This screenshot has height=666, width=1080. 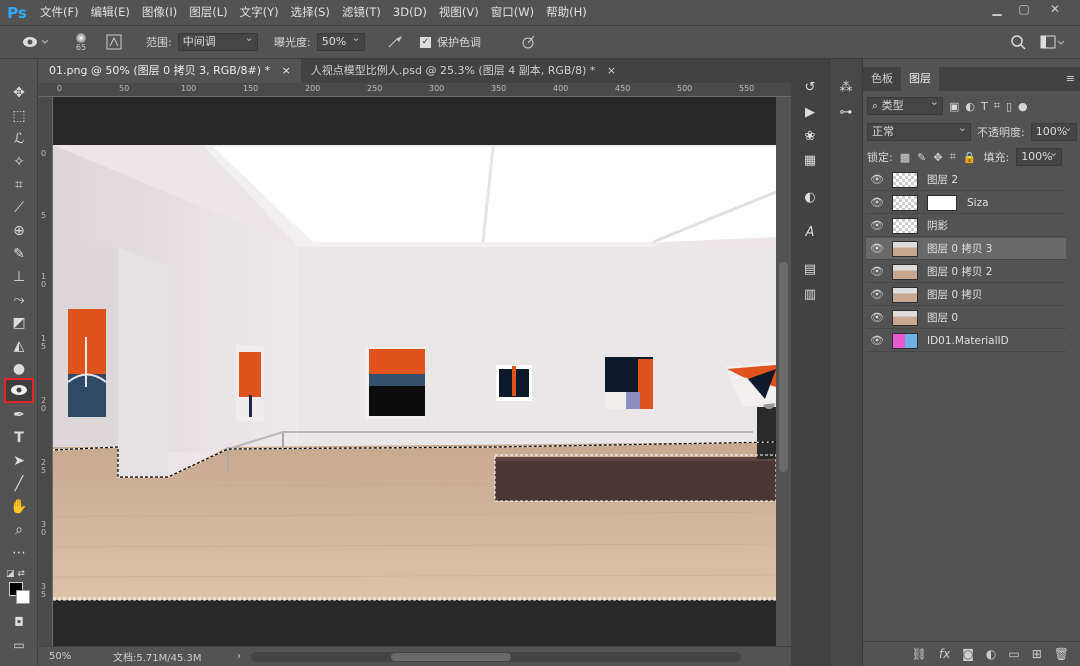 I want to click on magic-wand-icon: ✧, so click(x=19, y=162).